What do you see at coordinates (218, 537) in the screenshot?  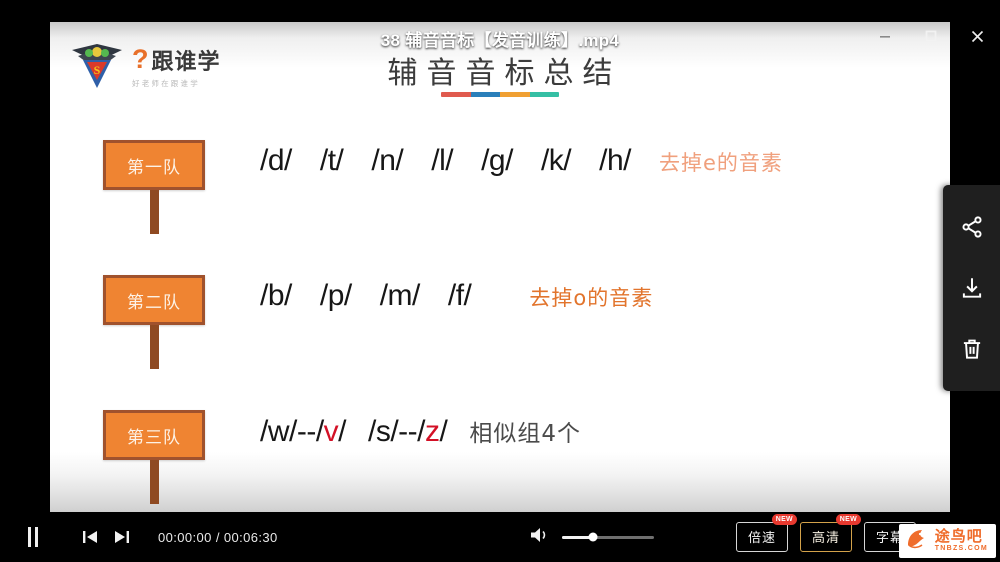 I see `time-display: 00:00:00 / 00:06:30` at bounding box center [218, 537].